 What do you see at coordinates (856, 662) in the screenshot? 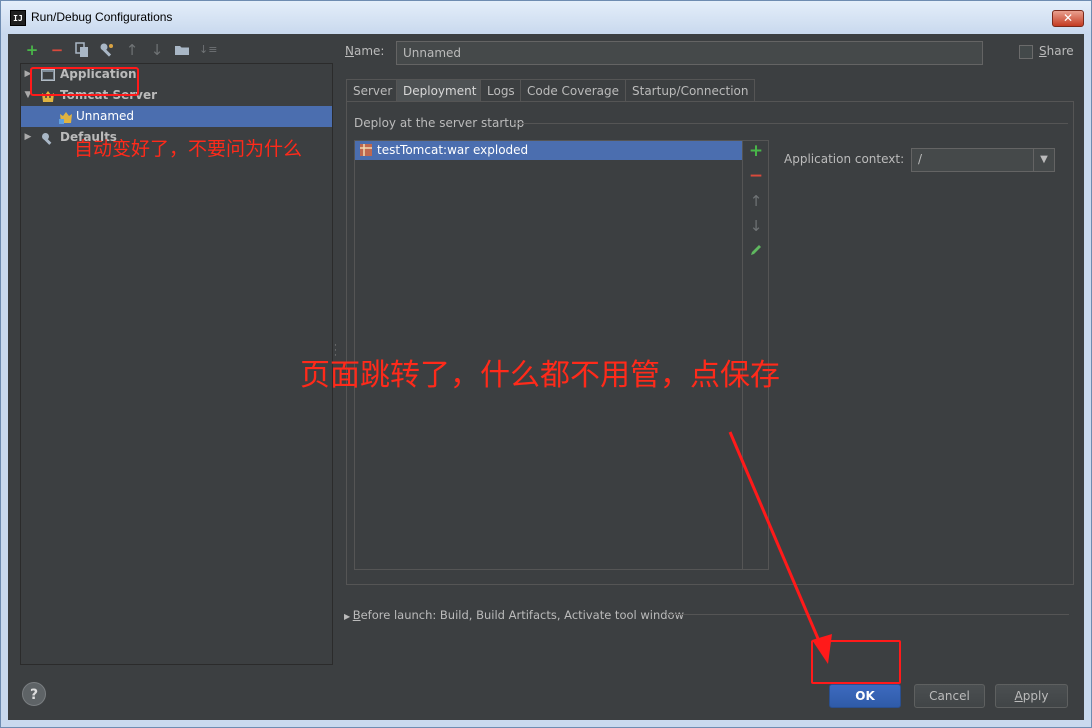
I see `annotation-highlight-ok` at bounding box center [856, 662].